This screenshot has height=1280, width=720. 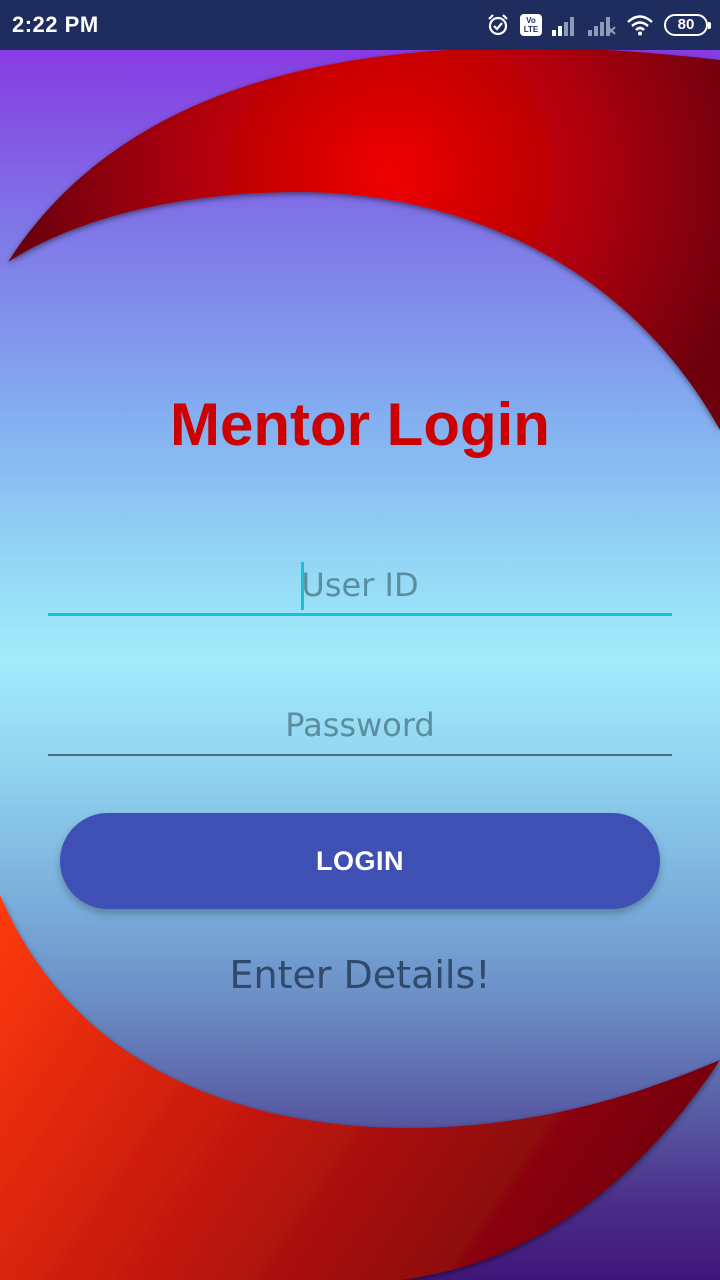 What do you see at coordinates (360, 861) in the screenshot?
I see `login-button: LOGIN` at bounding box center [360, 861].